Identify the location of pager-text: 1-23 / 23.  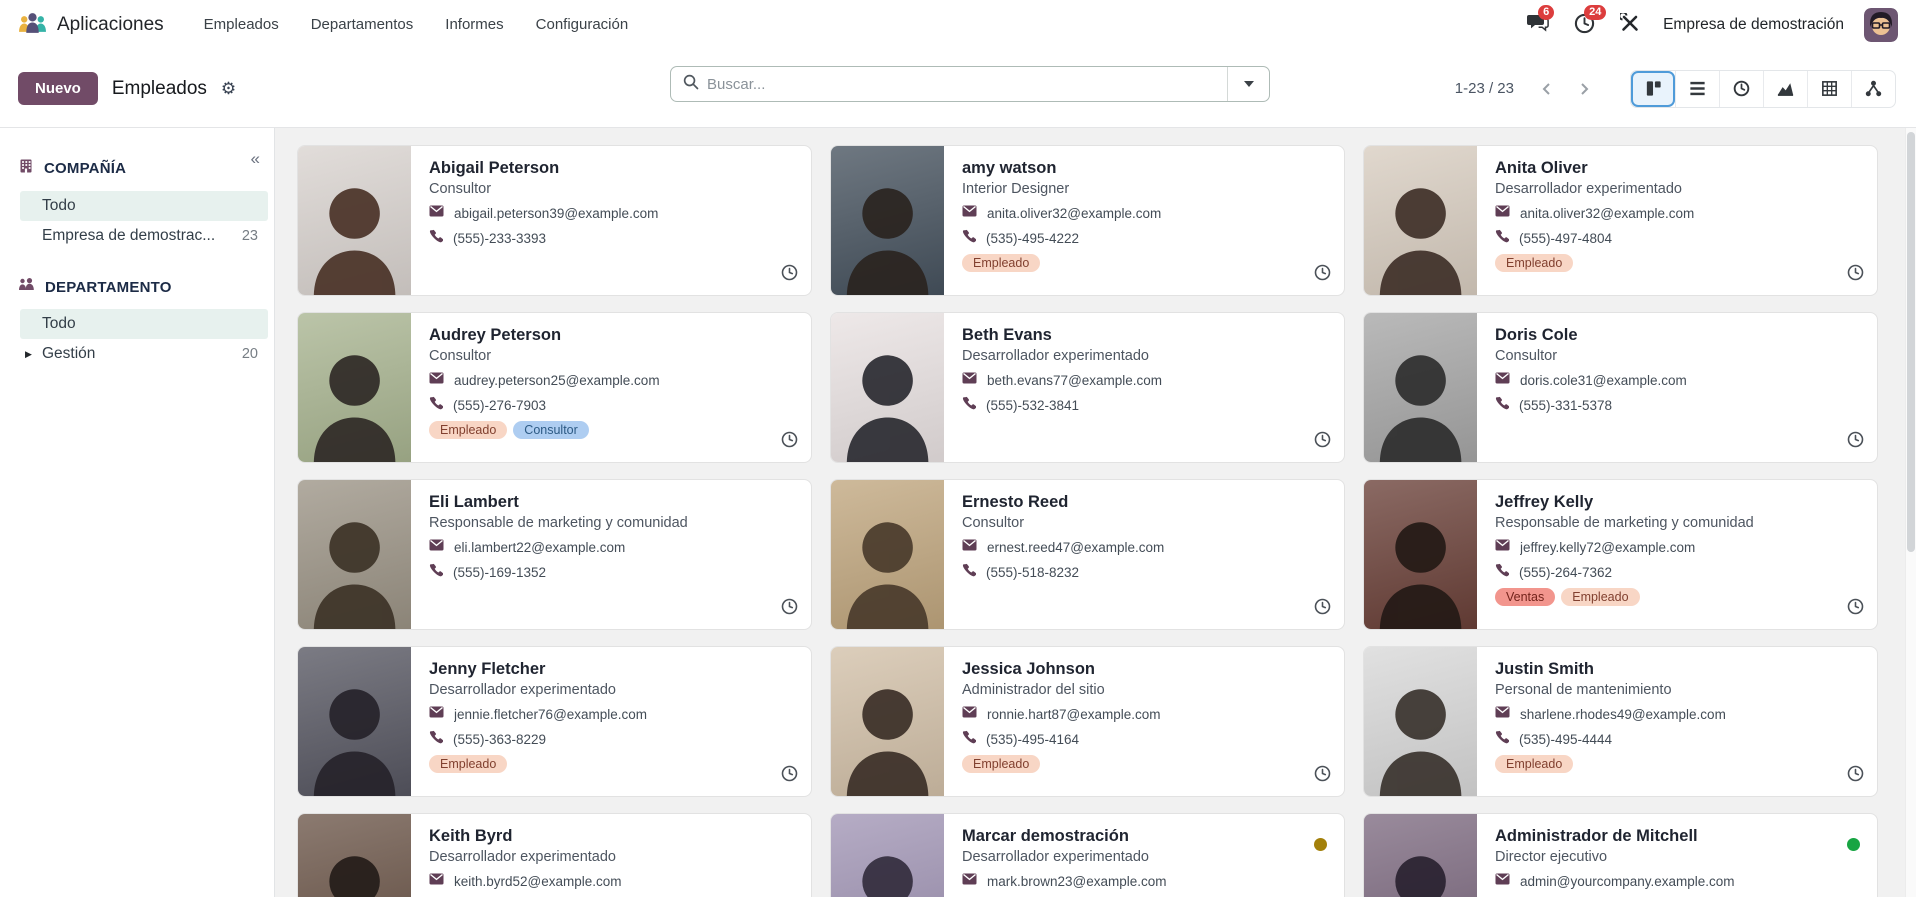
(1484, 88).